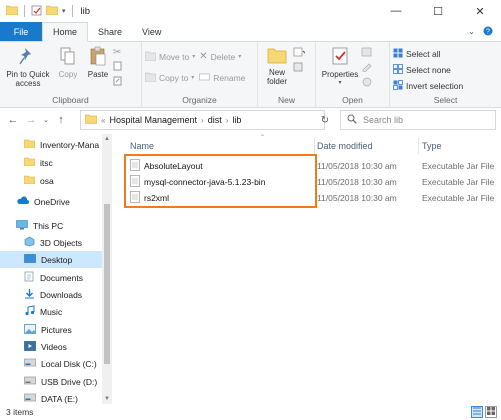 Image resolution: width=501 pixels, height=420 pixels. I want to click on scroll-down-icon: ▼, so click(107, 399).